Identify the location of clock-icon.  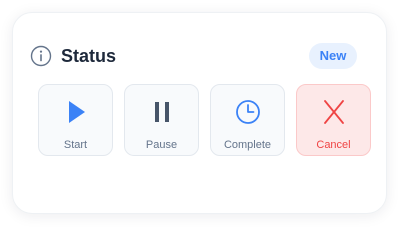
(247, 112).